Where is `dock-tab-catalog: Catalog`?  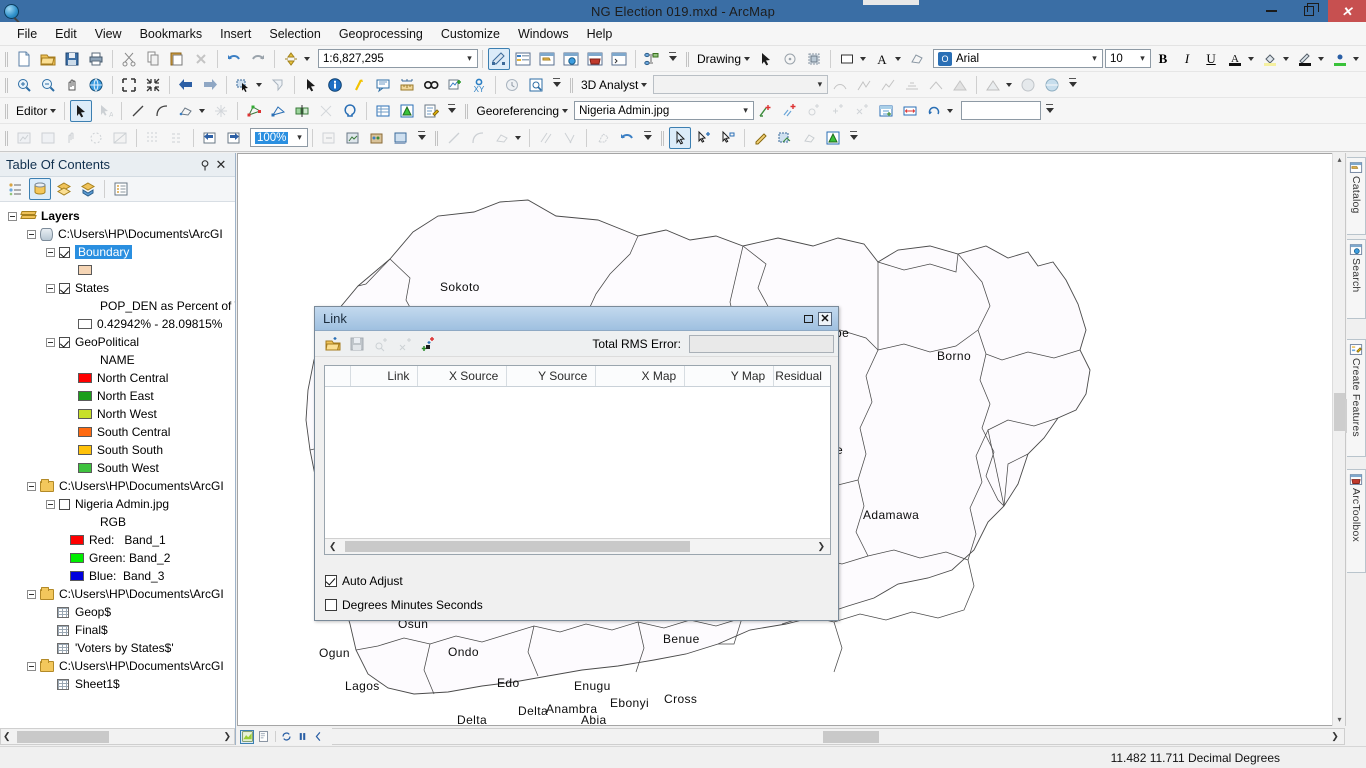 dock-tab-catalog: Catalog is located at coordinates (1356, 196).